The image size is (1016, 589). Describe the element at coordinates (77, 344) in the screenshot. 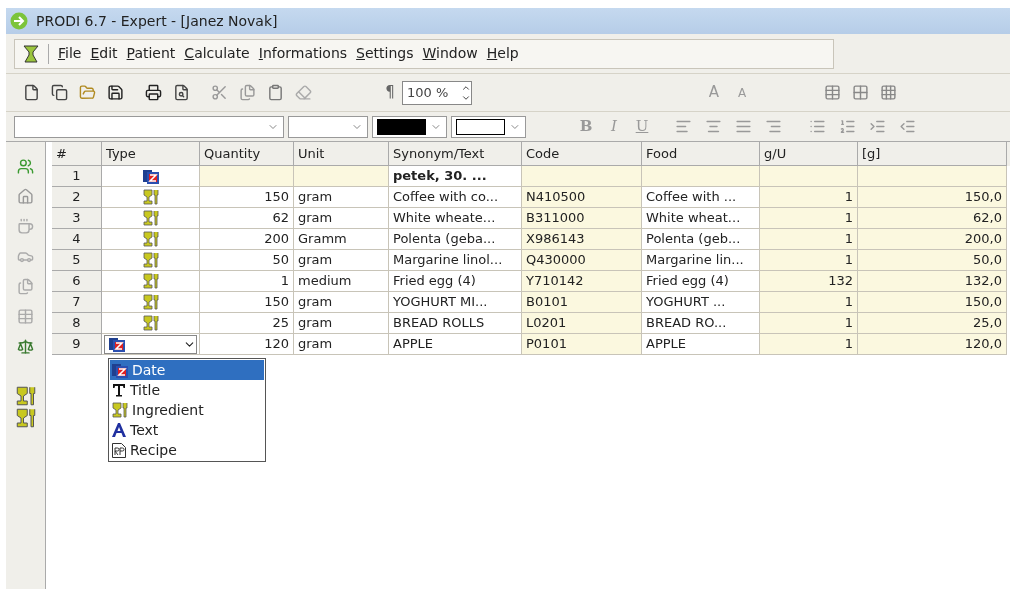

I see `row-number: 9` at that location.